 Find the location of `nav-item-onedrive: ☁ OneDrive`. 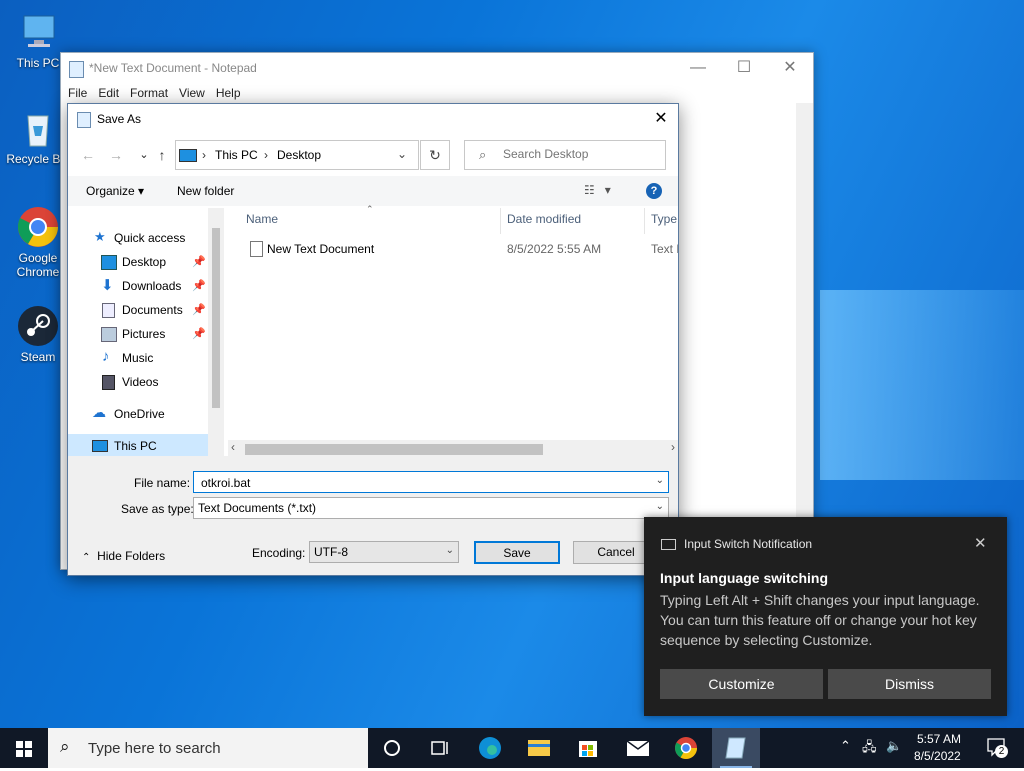

nav-item-onedrive: ☁ OneDrive is located at coordinates (138, 414).